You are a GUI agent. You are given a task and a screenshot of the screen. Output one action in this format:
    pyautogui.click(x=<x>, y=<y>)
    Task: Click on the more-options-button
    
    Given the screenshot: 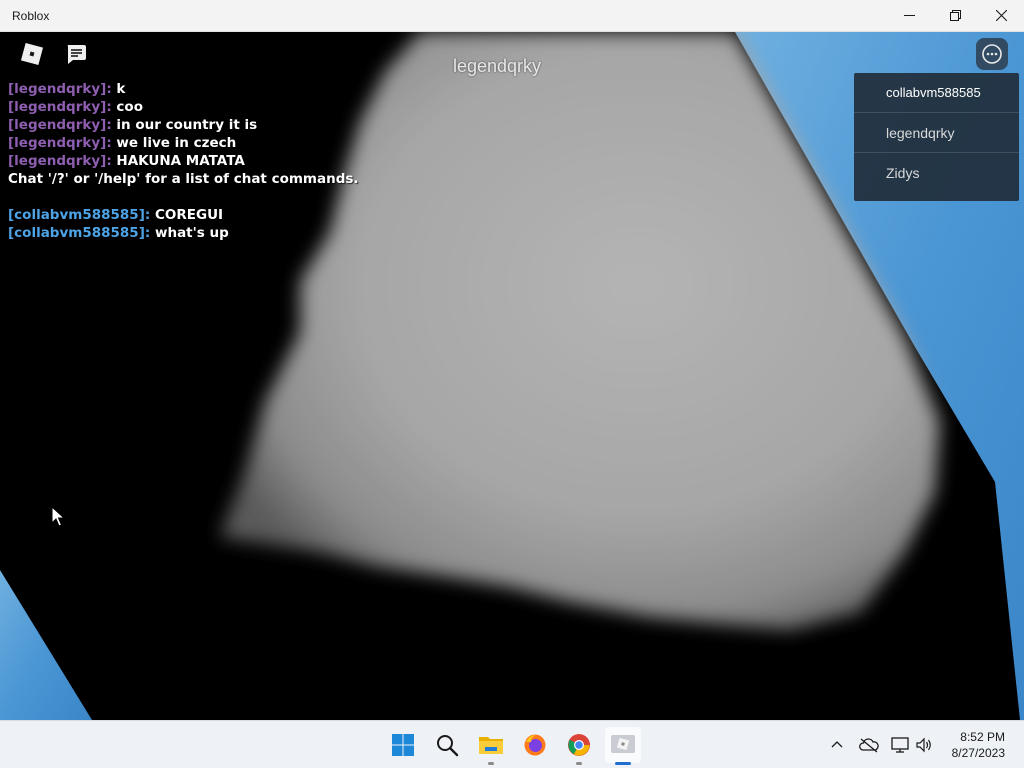 What is the action you would take?
    pyautogui.click(x=992, y=54)
    